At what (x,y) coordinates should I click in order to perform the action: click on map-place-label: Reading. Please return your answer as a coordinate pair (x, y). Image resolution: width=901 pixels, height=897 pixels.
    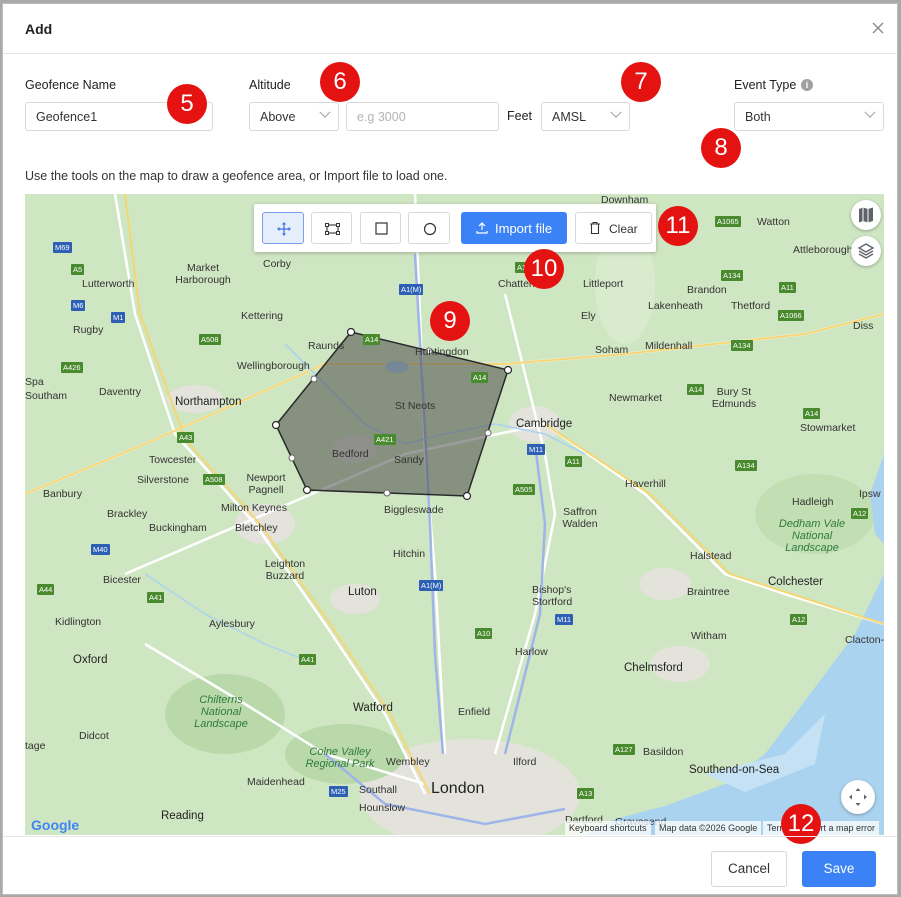
    Looking at the image, I should click on (182, 816).